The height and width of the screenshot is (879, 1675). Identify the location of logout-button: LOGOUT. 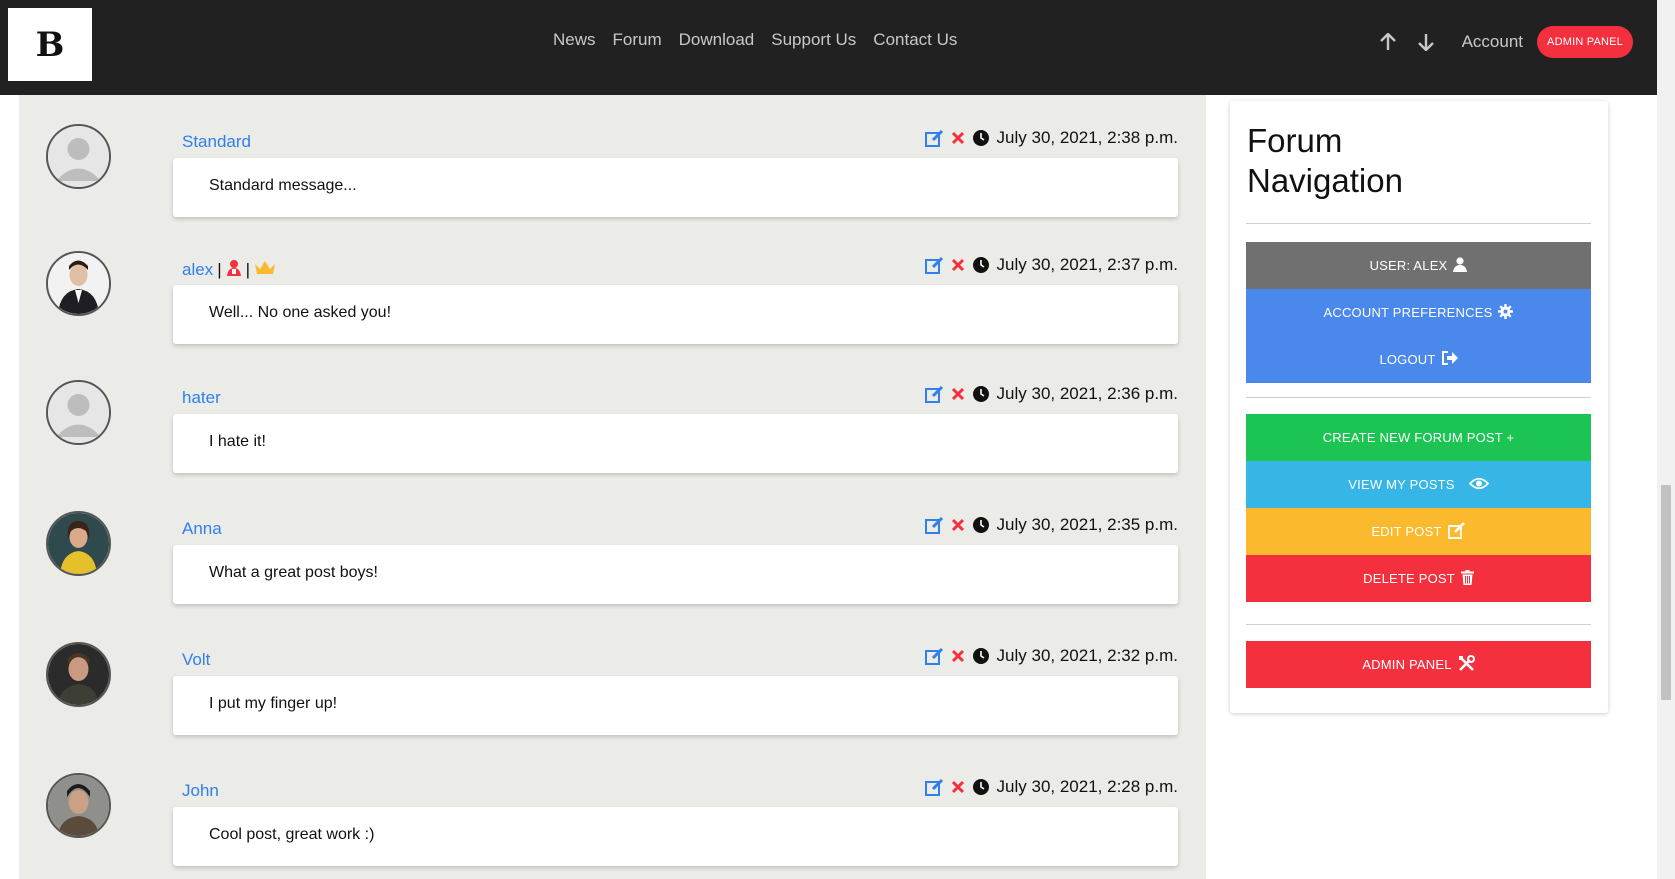
(1418, 359).